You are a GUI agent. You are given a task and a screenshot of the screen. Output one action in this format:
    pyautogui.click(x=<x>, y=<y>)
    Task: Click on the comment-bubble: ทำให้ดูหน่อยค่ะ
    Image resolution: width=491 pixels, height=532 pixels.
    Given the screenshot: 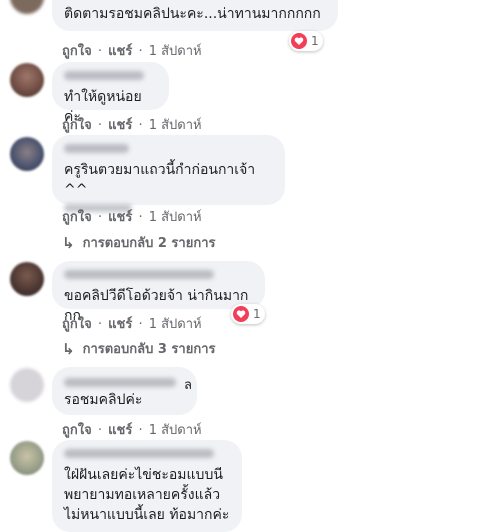 What is the action you would take?
    pyautogui.click(x=110, y=93)
    